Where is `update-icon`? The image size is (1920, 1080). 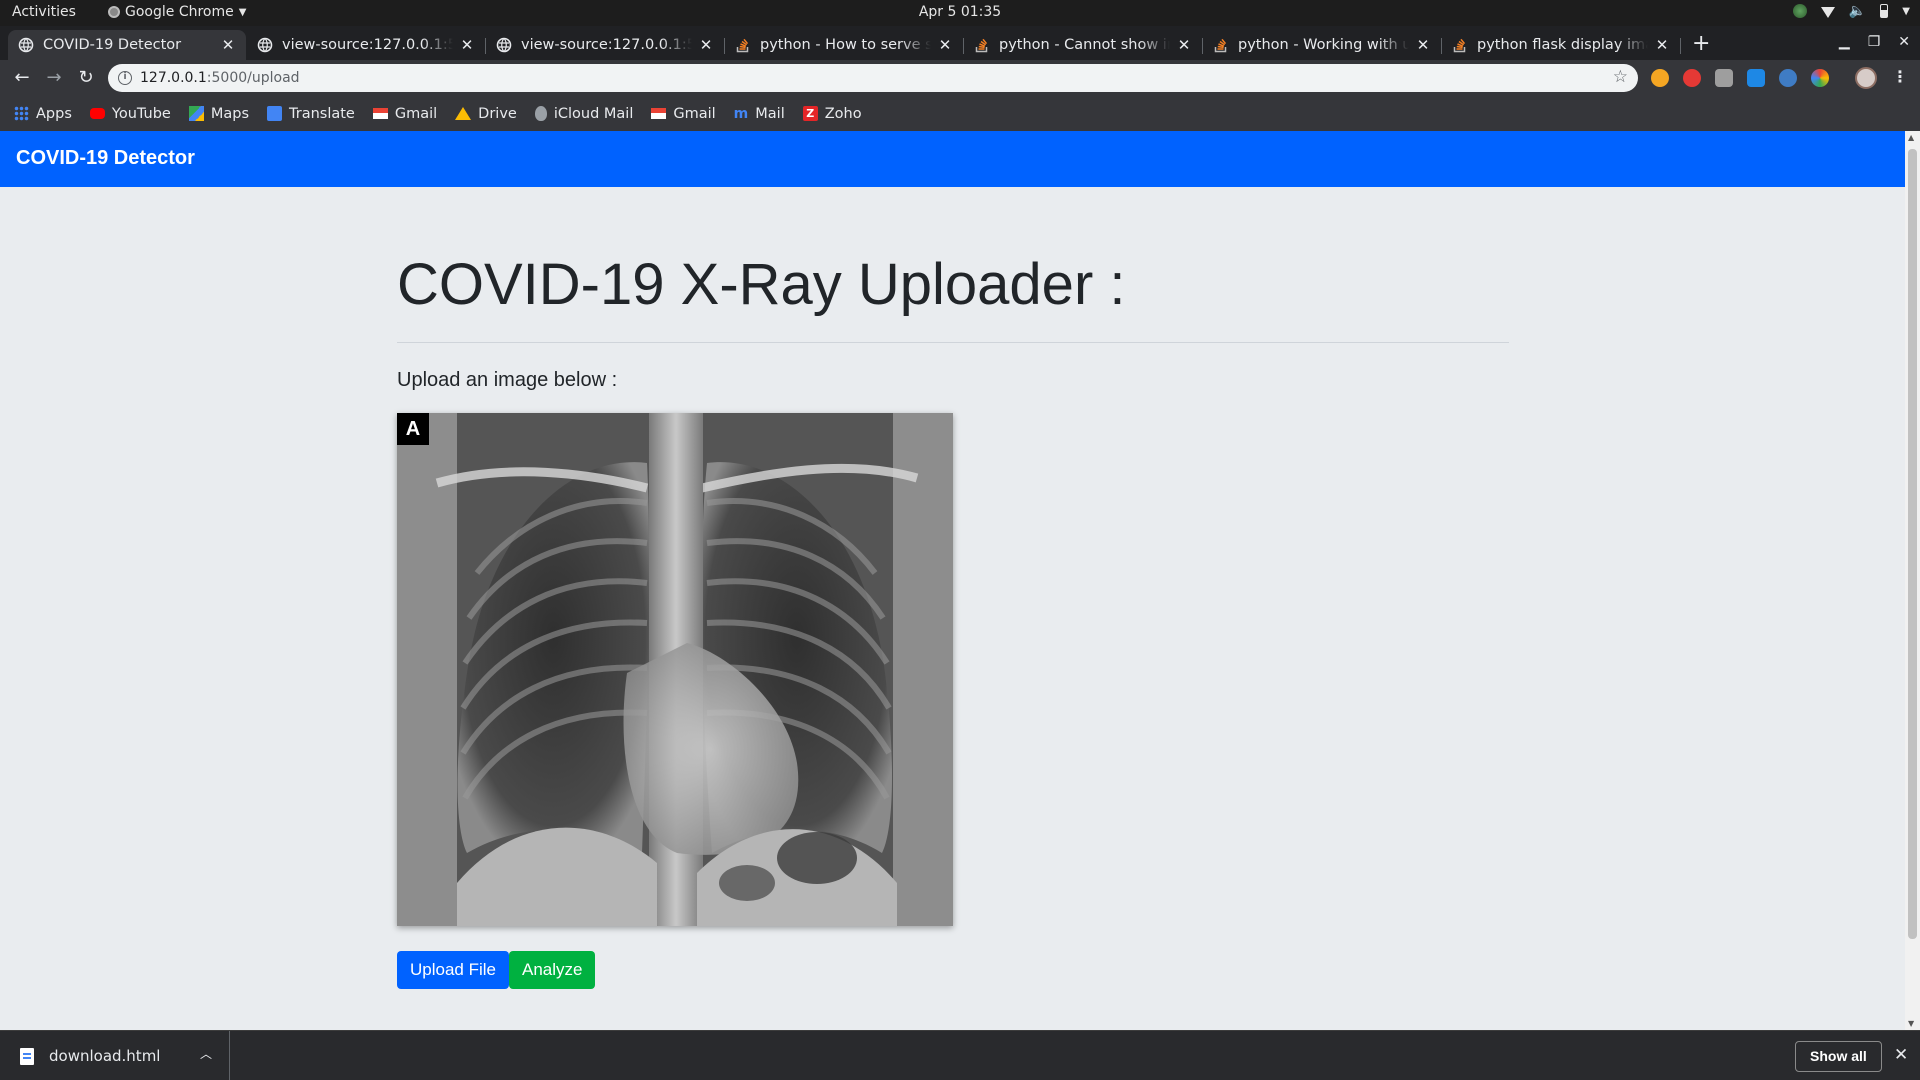
update-icon is located at coordinates (1799, 11).